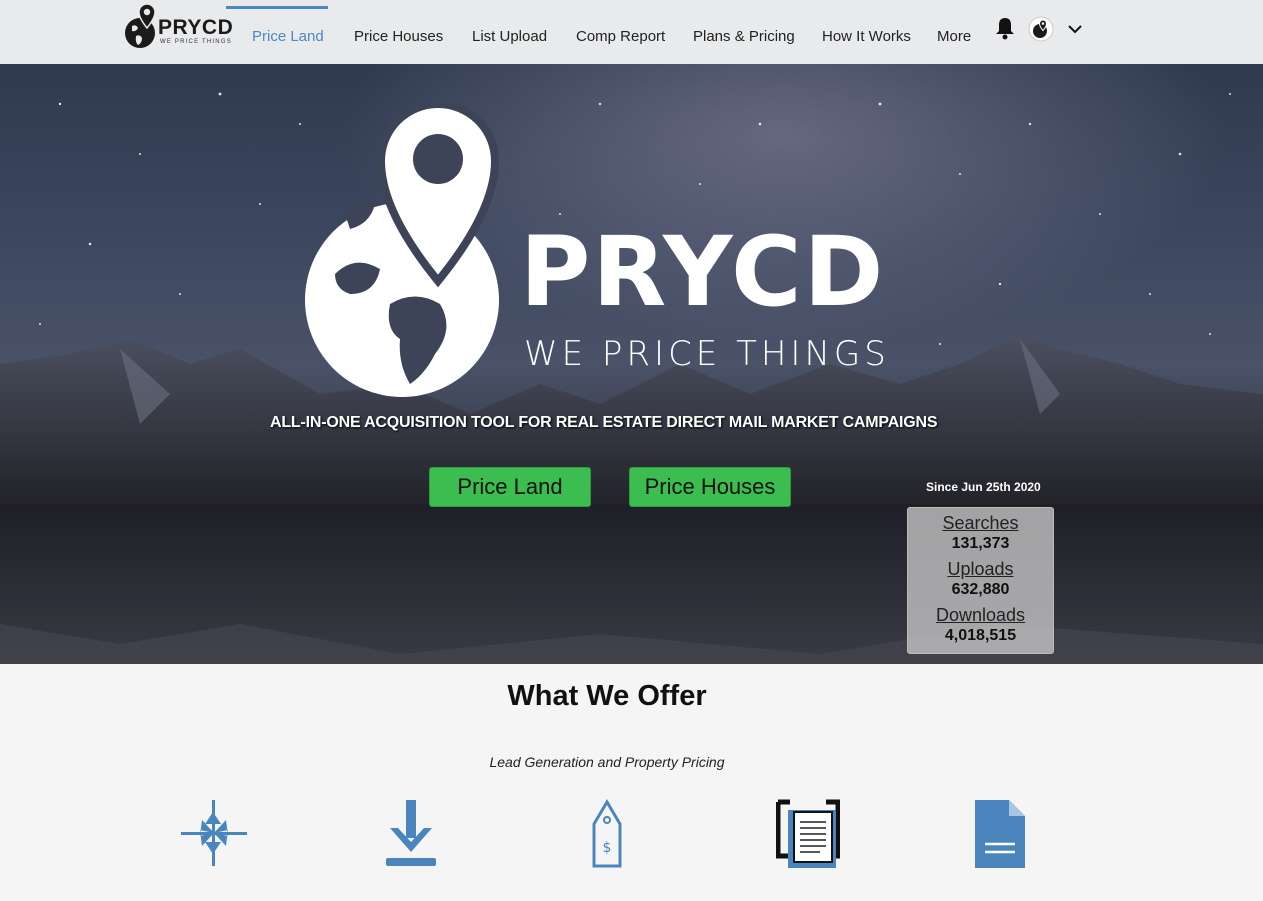 This screenshot has width=1263, height=901. What do you see at coordinates (1005, 28) in the screenshot?
I see `bell-icon` at bounding box center [1005, 28].